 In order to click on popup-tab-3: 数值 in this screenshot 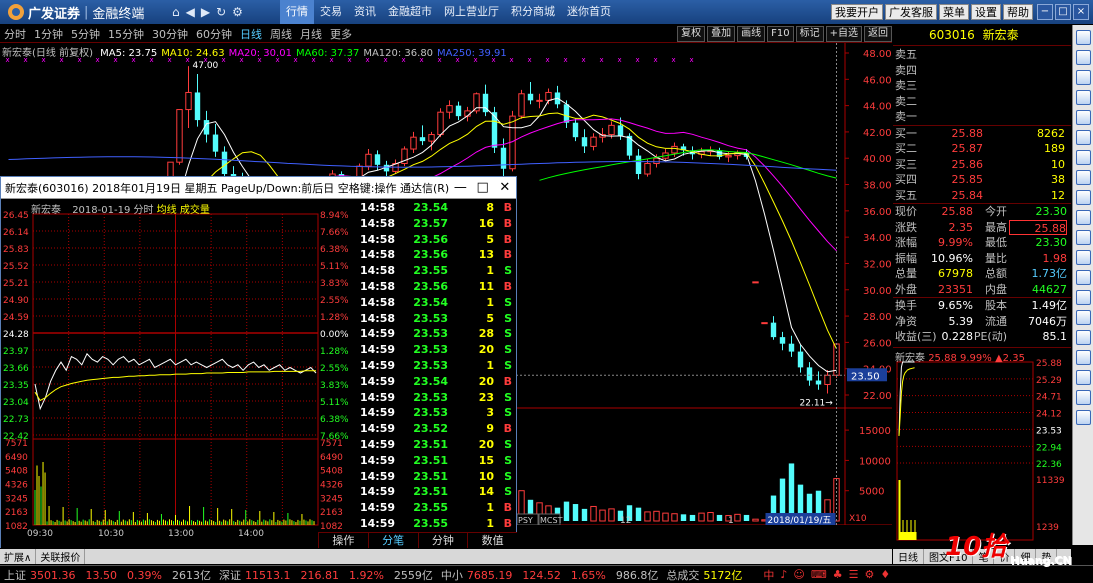, I will do `click(492, 540)`.